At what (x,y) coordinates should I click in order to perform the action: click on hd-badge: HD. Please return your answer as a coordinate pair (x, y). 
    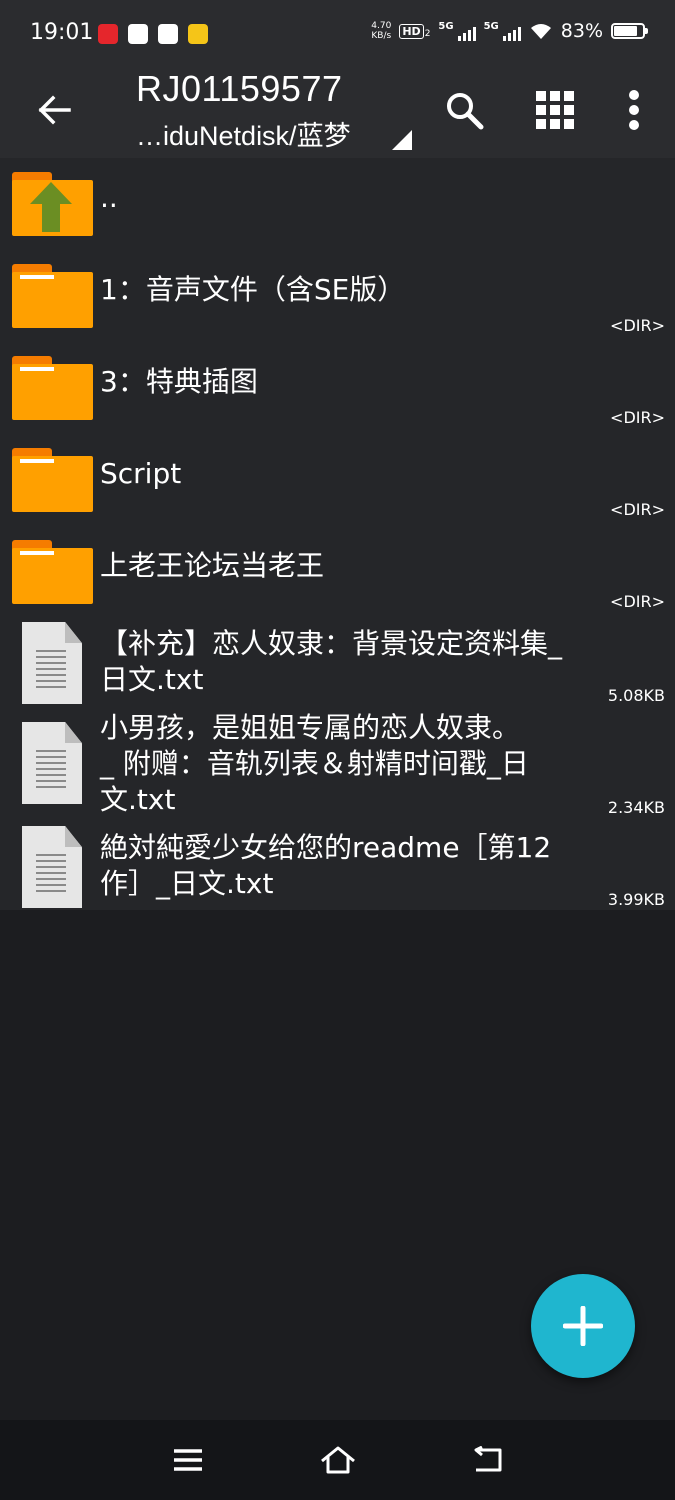
    Looking at the image, I should click on (411, 31).